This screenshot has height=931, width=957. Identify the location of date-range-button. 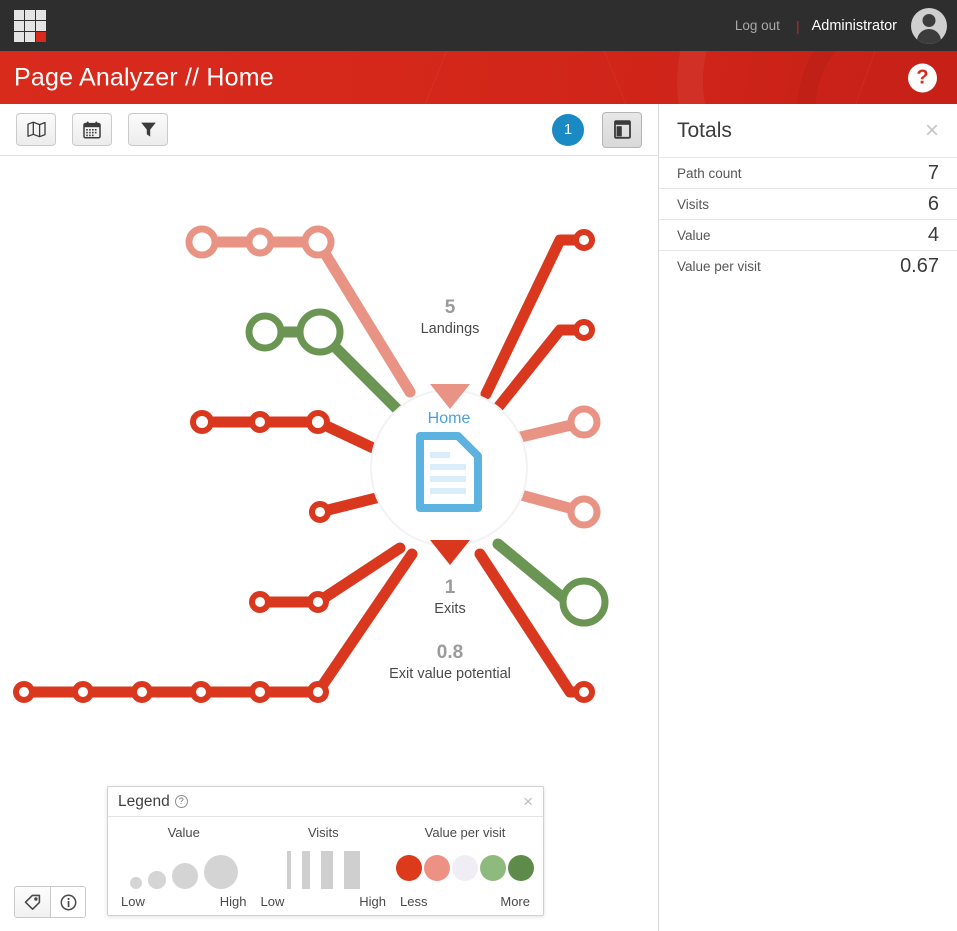
(92, 129).